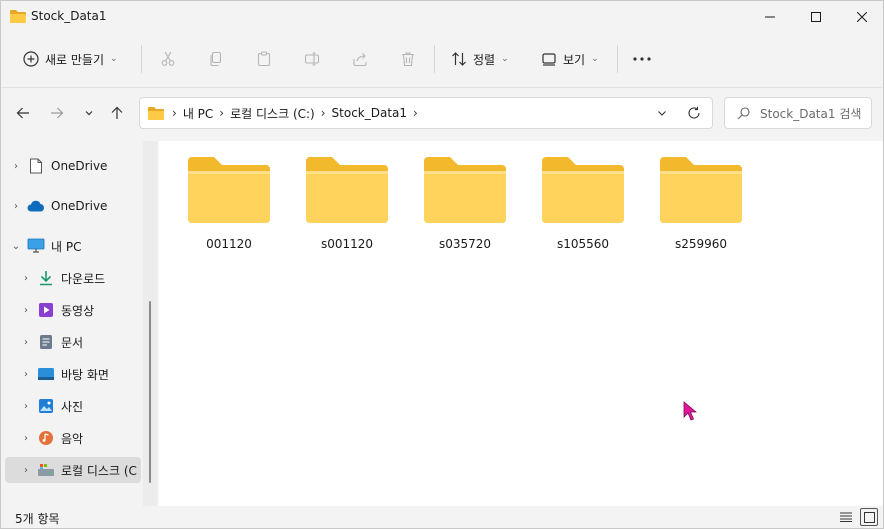 This screenshot has height=529, width=884. I want to click on sidebar-scrollbar-thumb, so click(150, 392).